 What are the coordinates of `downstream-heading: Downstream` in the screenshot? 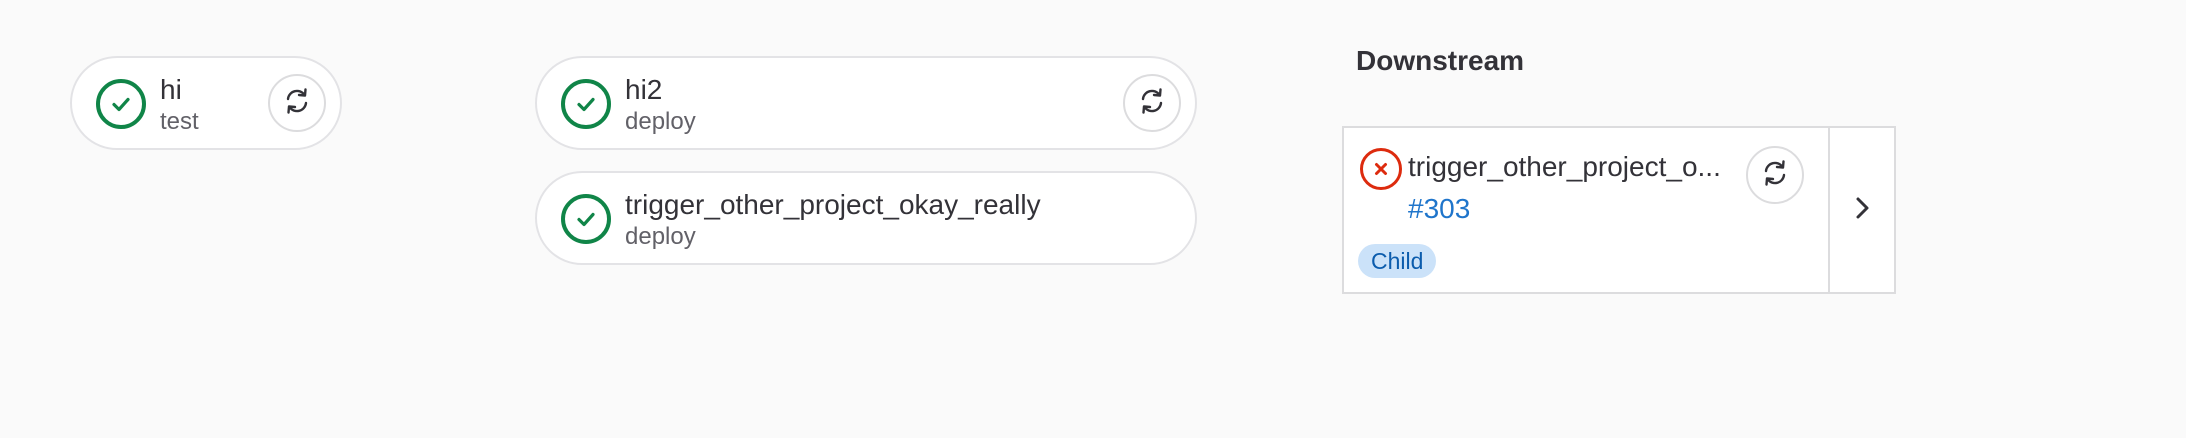 It's located at (1440, 60).